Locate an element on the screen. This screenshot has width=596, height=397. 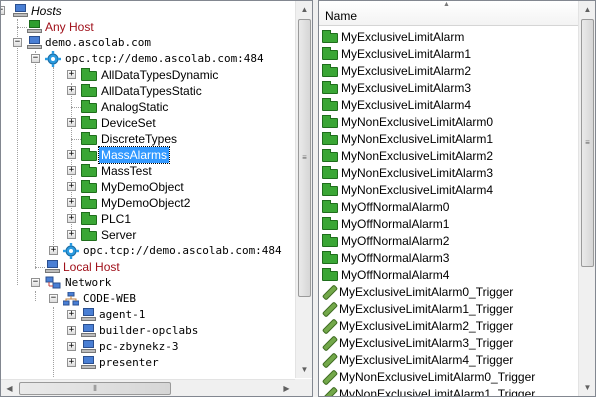
list-item-label: MyNonExclusiveLimitAlarm4 is located at coordinates (417, 189).